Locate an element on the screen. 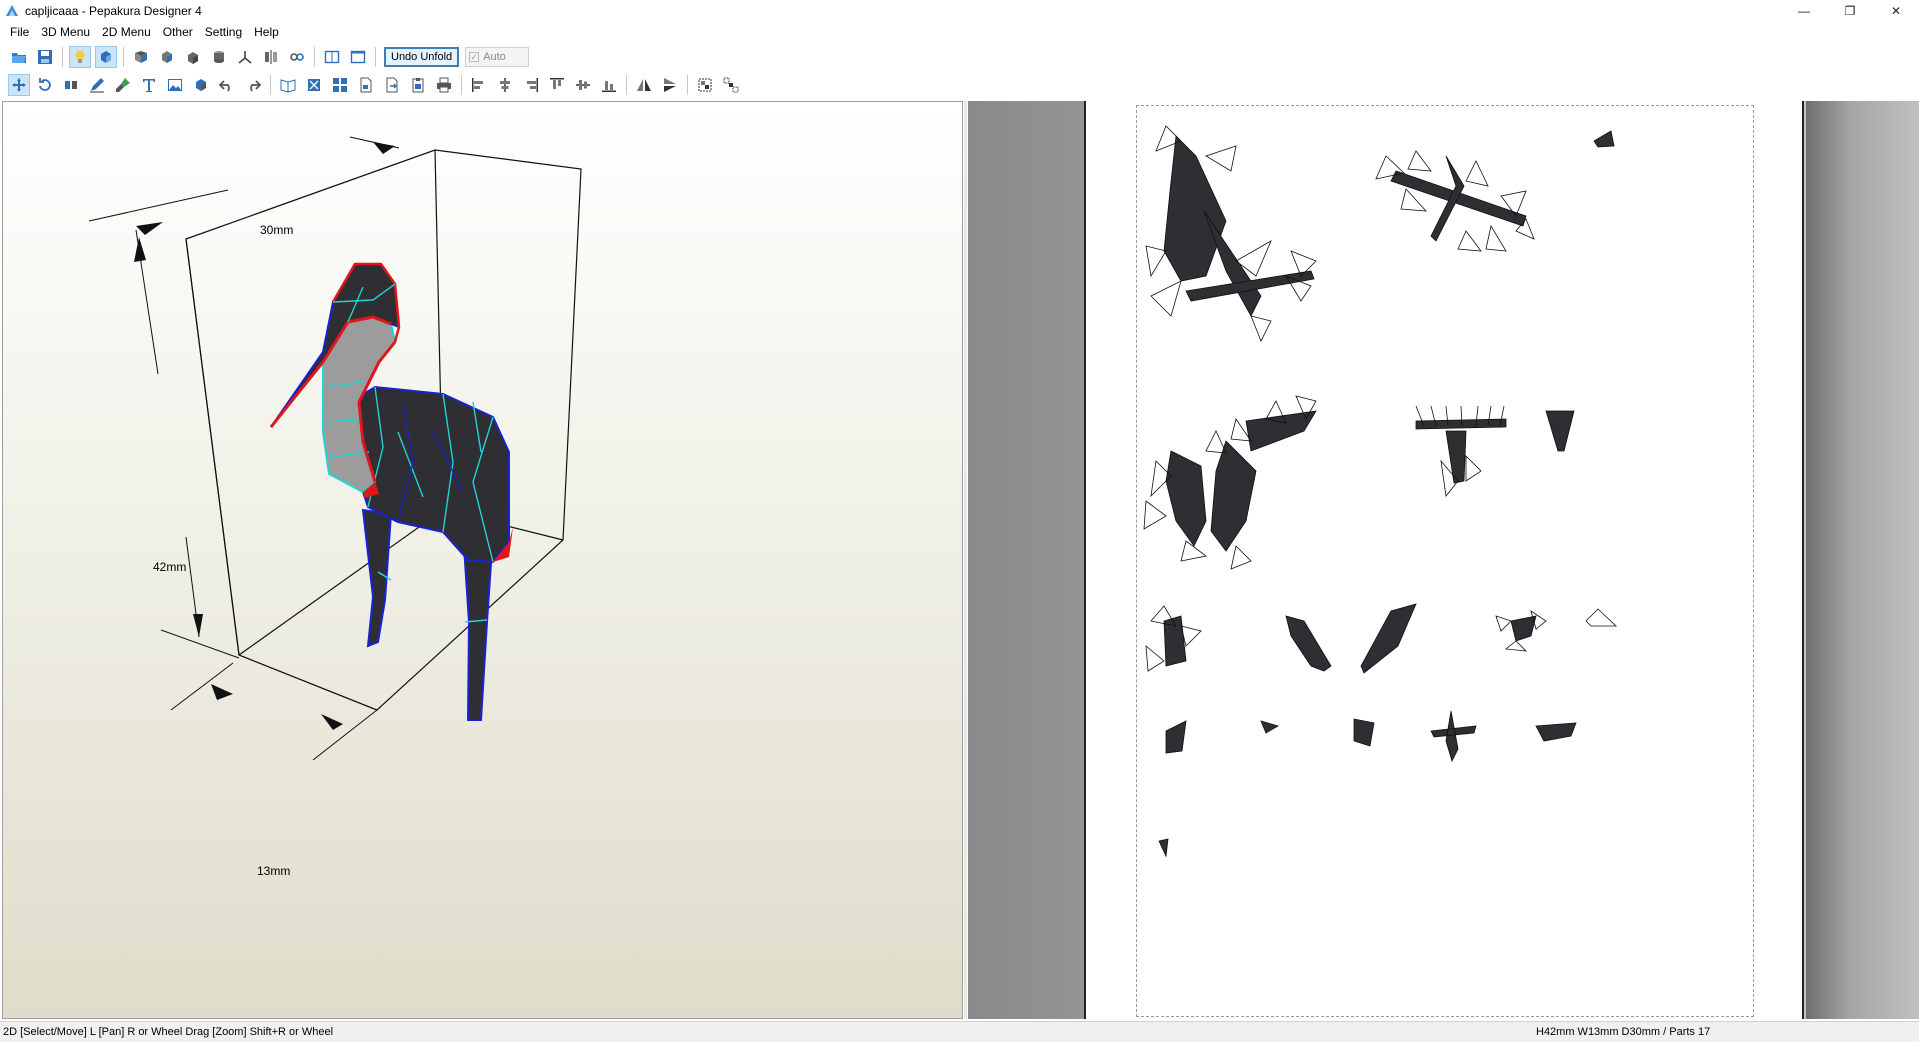 Image resolution: width=1919 pixels, height=1042 pixels. redo-button is located at coordinates (253, 85).